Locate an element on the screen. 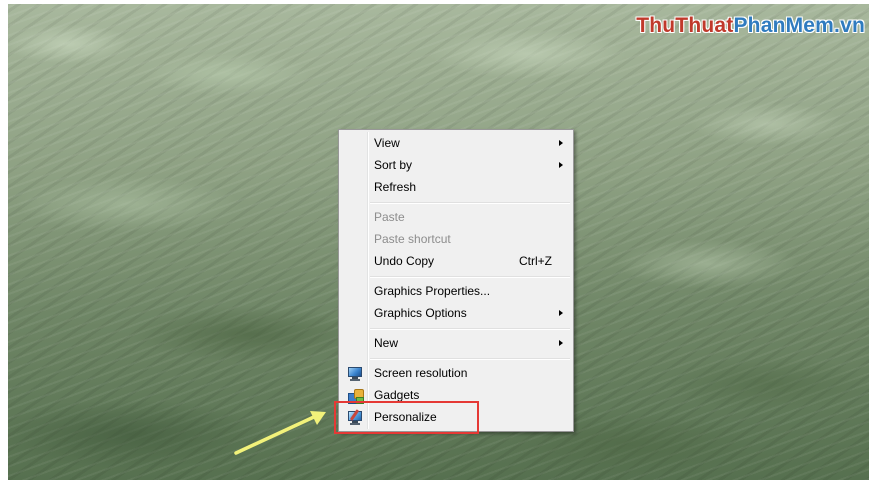 The image size is (869, 480). menu-item-gadgets: Gadgets is located at coordinates (456, 395).